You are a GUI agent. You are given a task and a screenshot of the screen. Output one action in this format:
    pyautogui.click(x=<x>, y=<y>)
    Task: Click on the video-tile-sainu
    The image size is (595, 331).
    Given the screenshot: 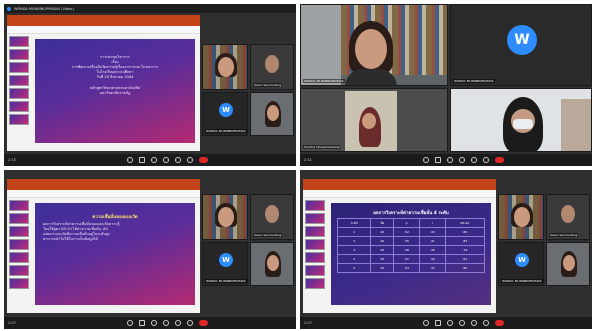 What is the action you would take?
    pyautogui.click(x=521, y=120)
    